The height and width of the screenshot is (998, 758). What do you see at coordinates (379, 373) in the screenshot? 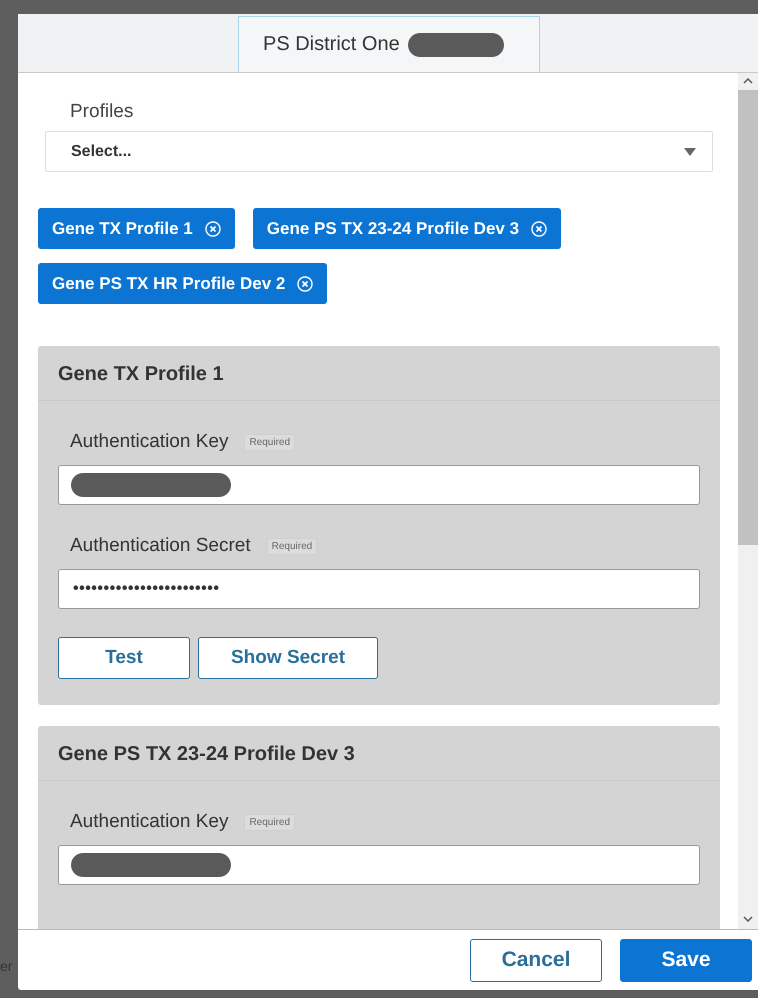
I see `card-title: Gene TX Profile 1` at bounding box center [379, 373].